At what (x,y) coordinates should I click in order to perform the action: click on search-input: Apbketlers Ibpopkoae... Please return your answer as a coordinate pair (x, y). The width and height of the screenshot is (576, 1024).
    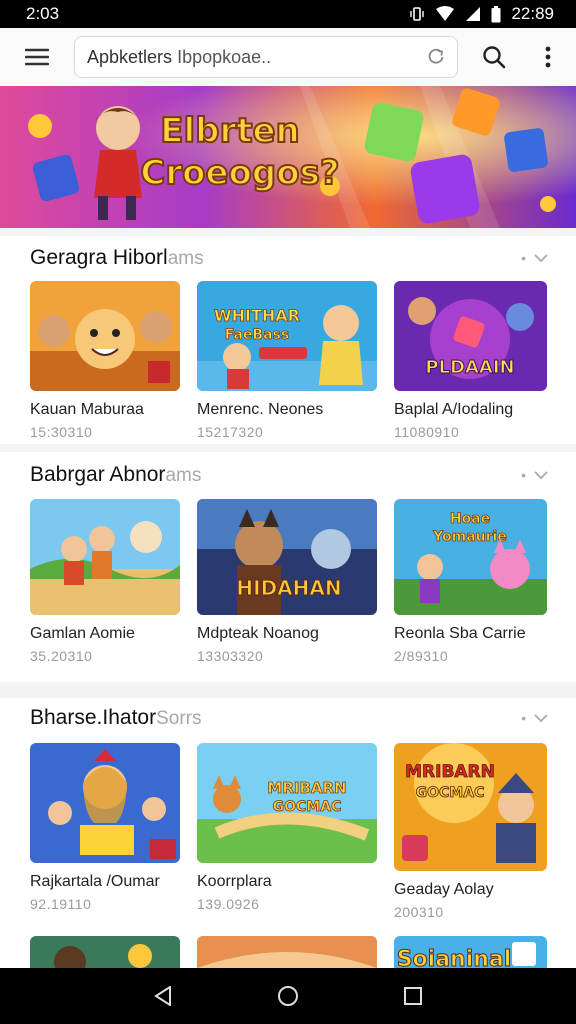
    Looking at the image, I should click on (266, 57).